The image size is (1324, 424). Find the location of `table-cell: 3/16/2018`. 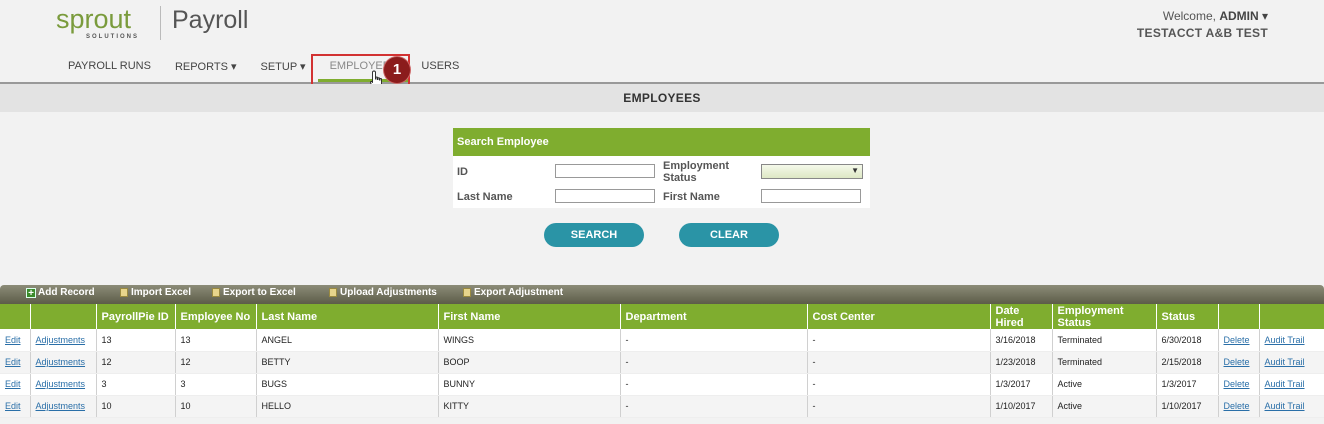

table-cell: 3/16/2018 is located at coordinates (1021, 340).